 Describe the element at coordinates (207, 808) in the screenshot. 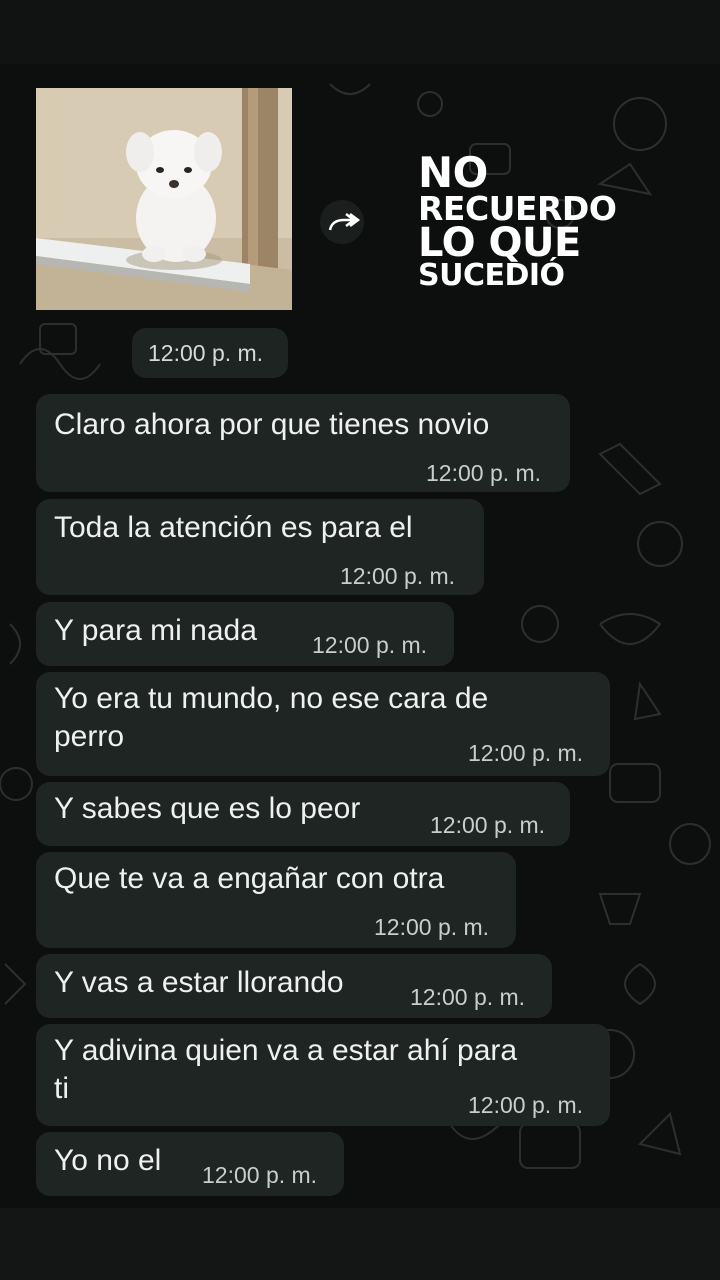

I see `message-text: Y sabes que es lo peor` at that location.